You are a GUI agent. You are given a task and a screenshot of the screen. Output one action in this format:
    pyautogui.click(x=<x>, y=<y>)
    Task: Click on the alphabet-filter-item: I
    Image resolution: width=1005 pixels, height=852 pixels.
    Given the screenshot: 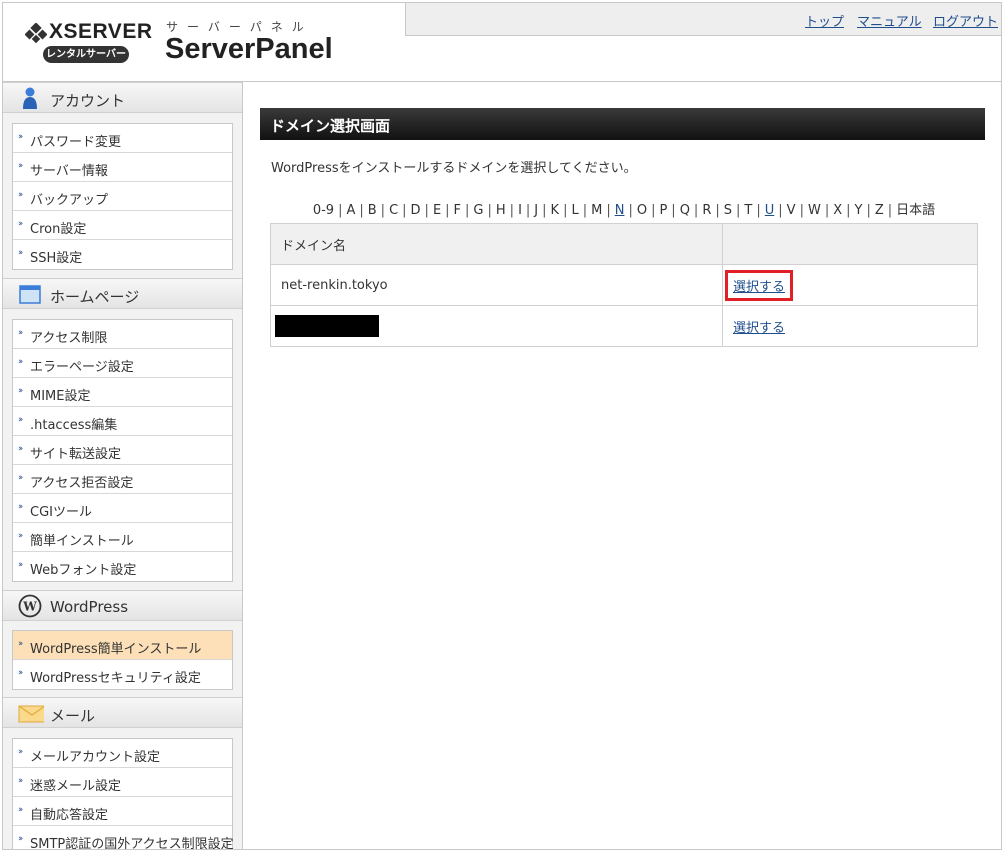 What is the action you would take?
    pyautogui.click(x=520, y=210)
    